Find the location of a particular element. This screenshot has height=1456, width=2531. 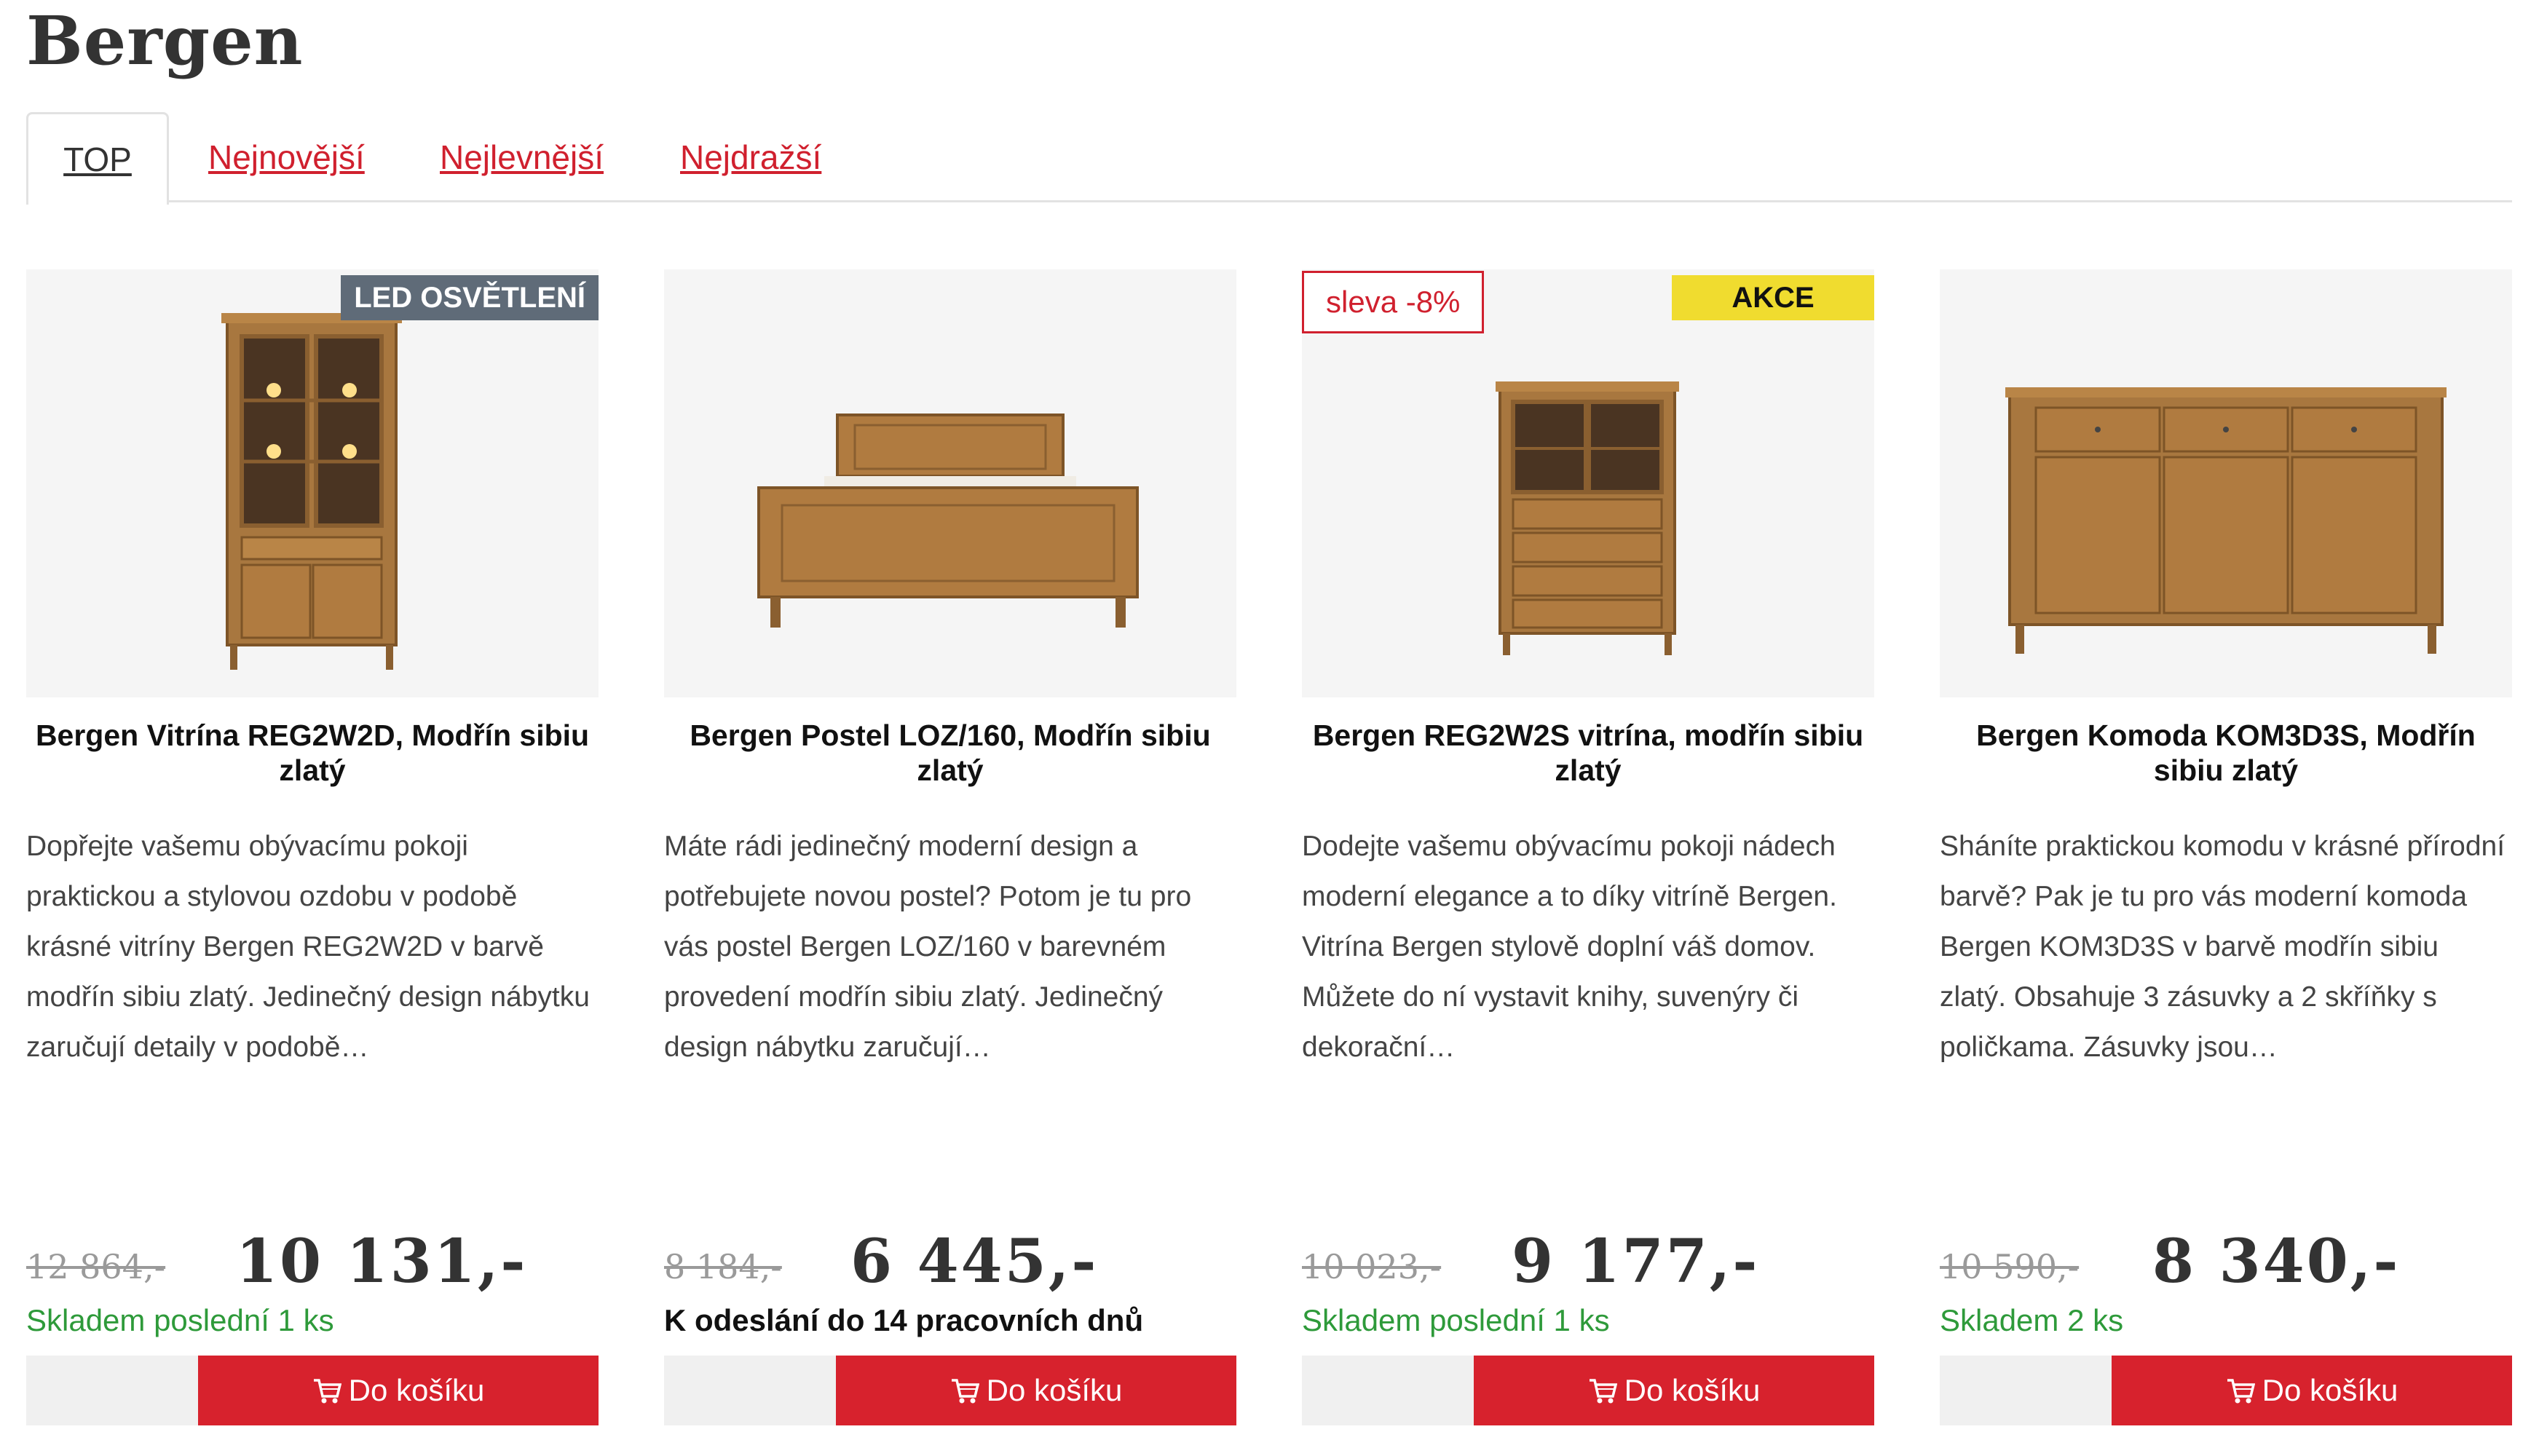

price-row: 8 184,- 6 445,- is located at coordinates (950, 1263).